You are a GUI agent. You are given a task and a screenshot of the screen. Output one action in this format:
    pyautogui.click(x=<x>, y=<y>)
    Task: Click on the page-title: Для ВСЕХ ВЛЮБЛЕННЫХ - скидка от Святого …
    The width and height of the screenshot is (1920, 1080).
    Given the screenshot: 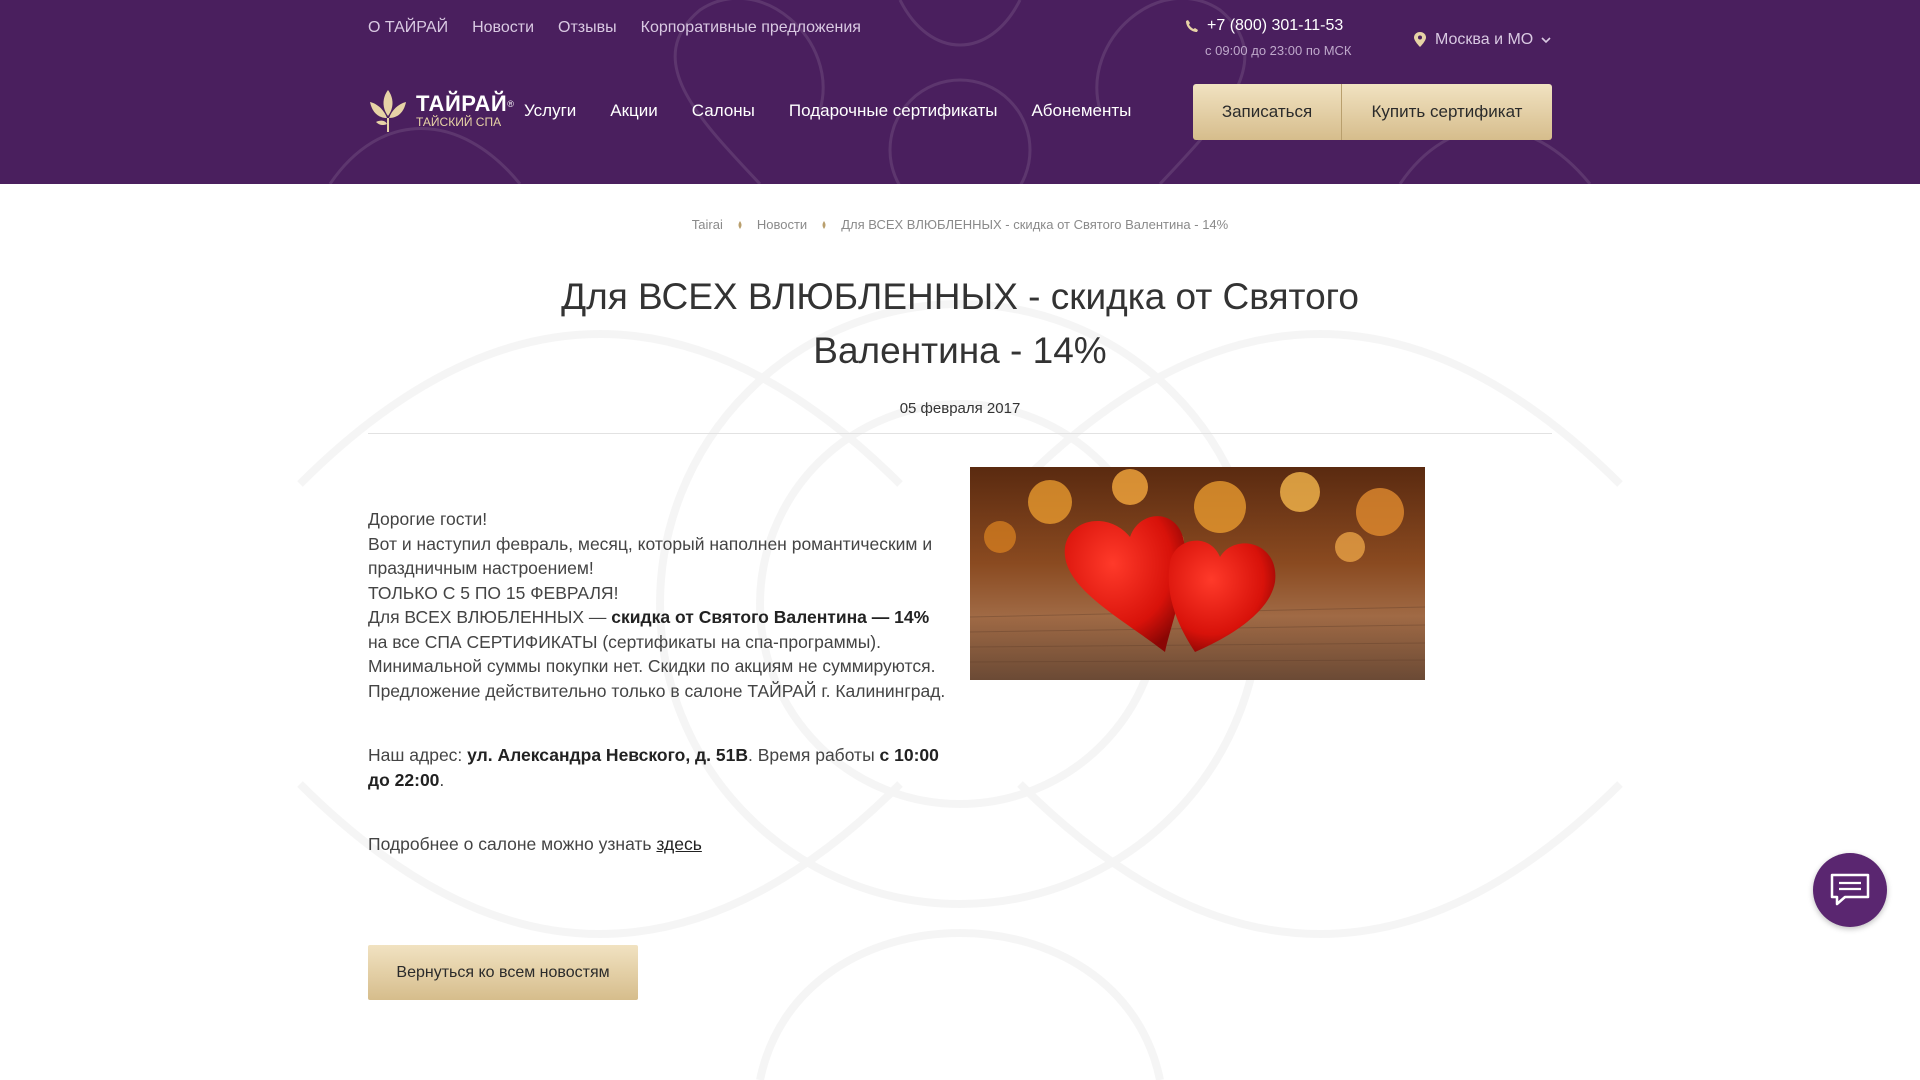 What is the action you would take?
    pyautogui.click(x=960, y=323)
    